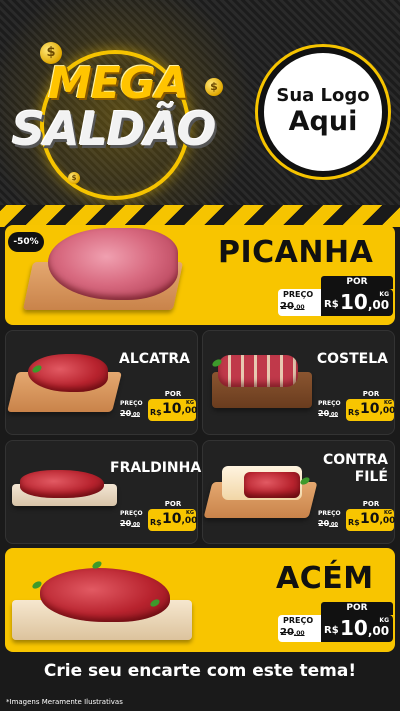 This screenshot has width=400, height=711. What do you see at coordinates (323, 95) in the screenshot?
I see `logo-text-line1: Sua Logo` at bounding box center [323, 95].